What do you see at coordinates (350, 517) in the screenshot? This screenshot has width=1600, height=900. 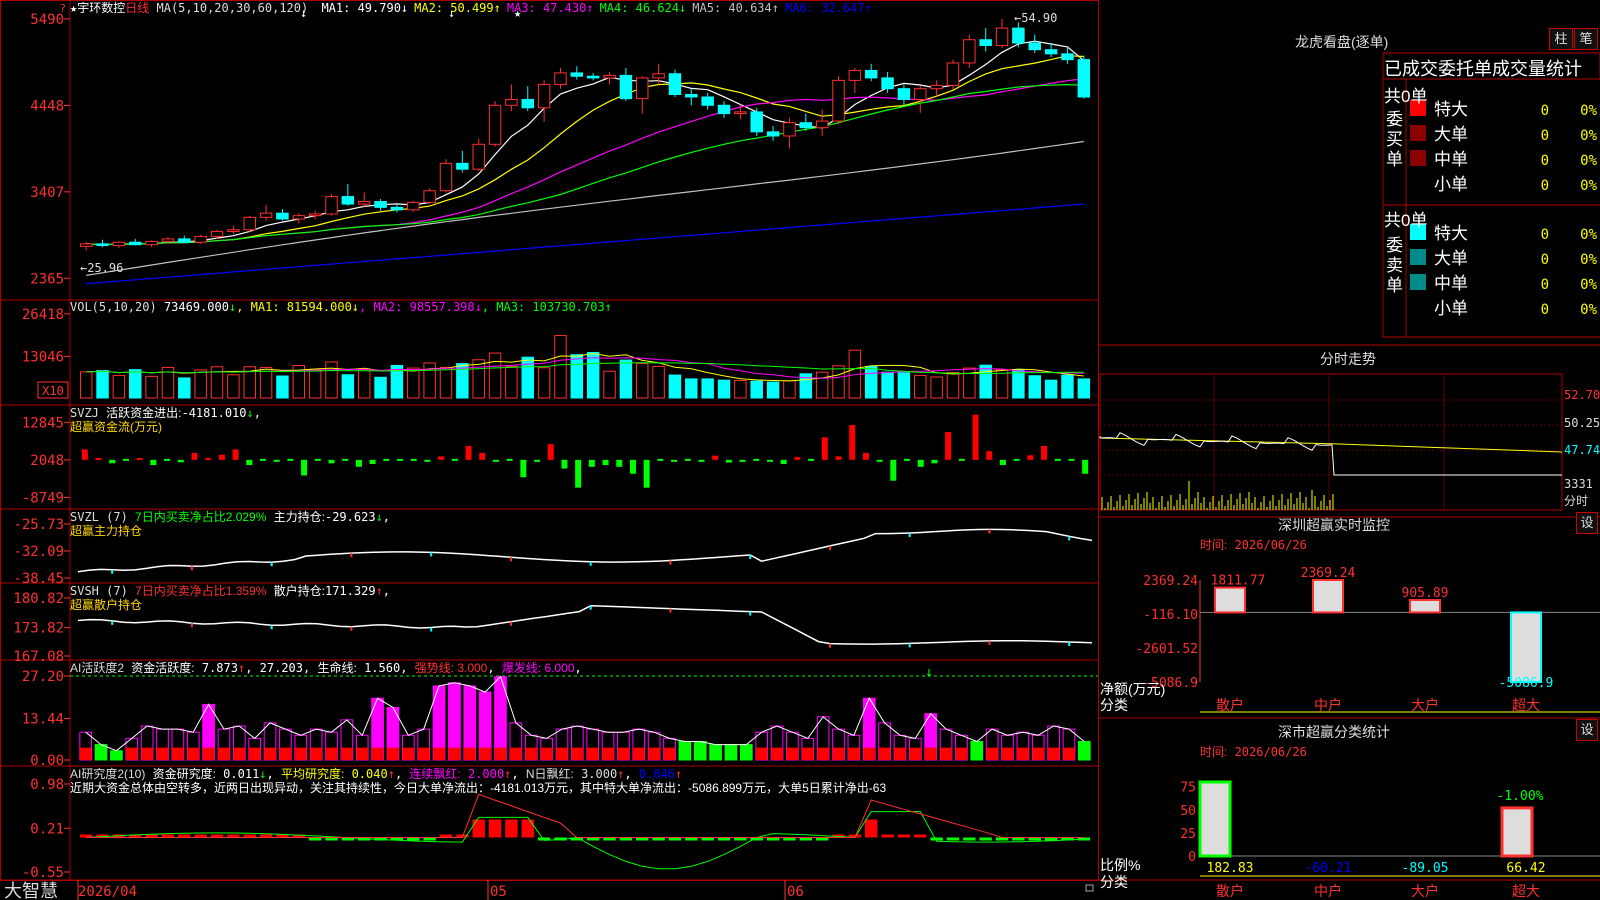 I see `svzl-value: -29.623` at bounding box center [350, 517].